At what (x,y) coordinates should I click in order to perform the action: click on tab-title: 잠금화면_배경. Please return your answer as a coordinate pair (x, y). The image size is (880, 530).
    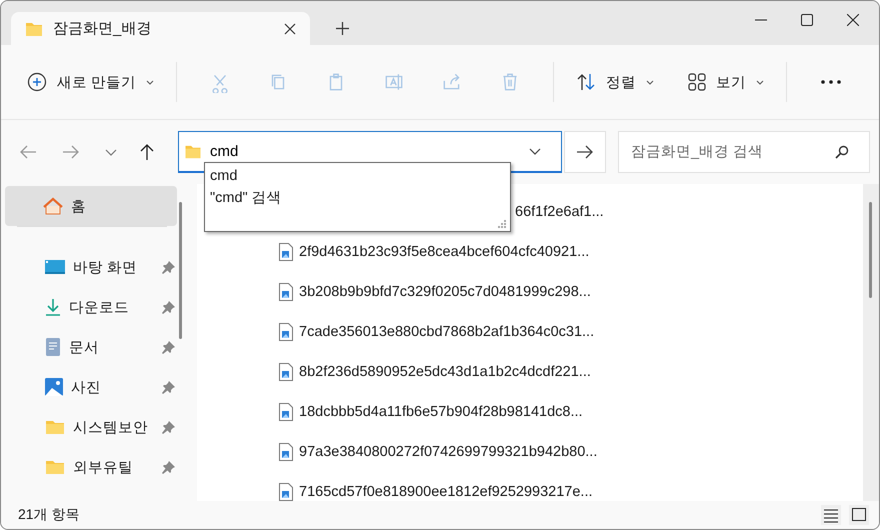
    Looking at the image, I should click on (102, 28).